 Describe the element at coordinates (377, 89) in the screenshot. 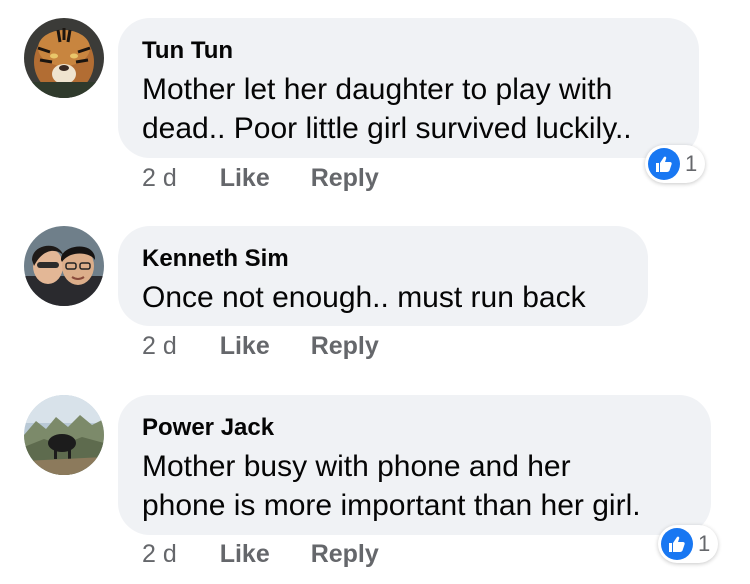

I see `comment-text-line: Mother let her daughter to play with` at that location.